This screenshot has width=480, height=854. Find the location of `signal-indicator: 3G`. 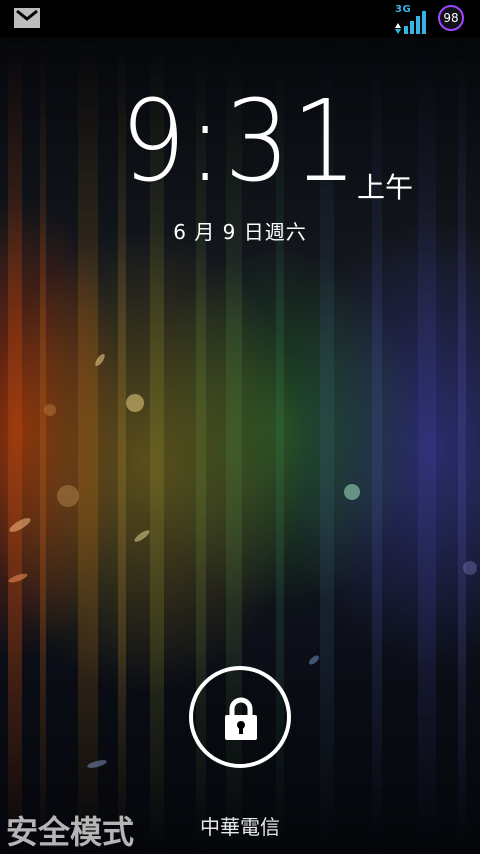

signal-indicator: 3G is located at coordinates (411, 19).